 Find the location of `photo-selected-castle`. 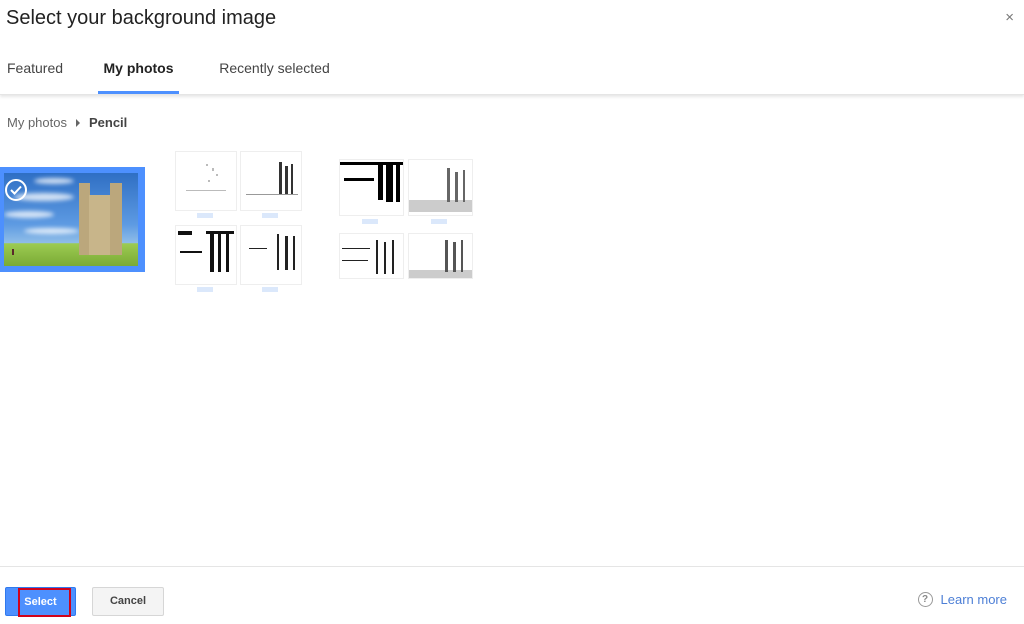

photo-selected-castle is located at coordinates (72, 219).